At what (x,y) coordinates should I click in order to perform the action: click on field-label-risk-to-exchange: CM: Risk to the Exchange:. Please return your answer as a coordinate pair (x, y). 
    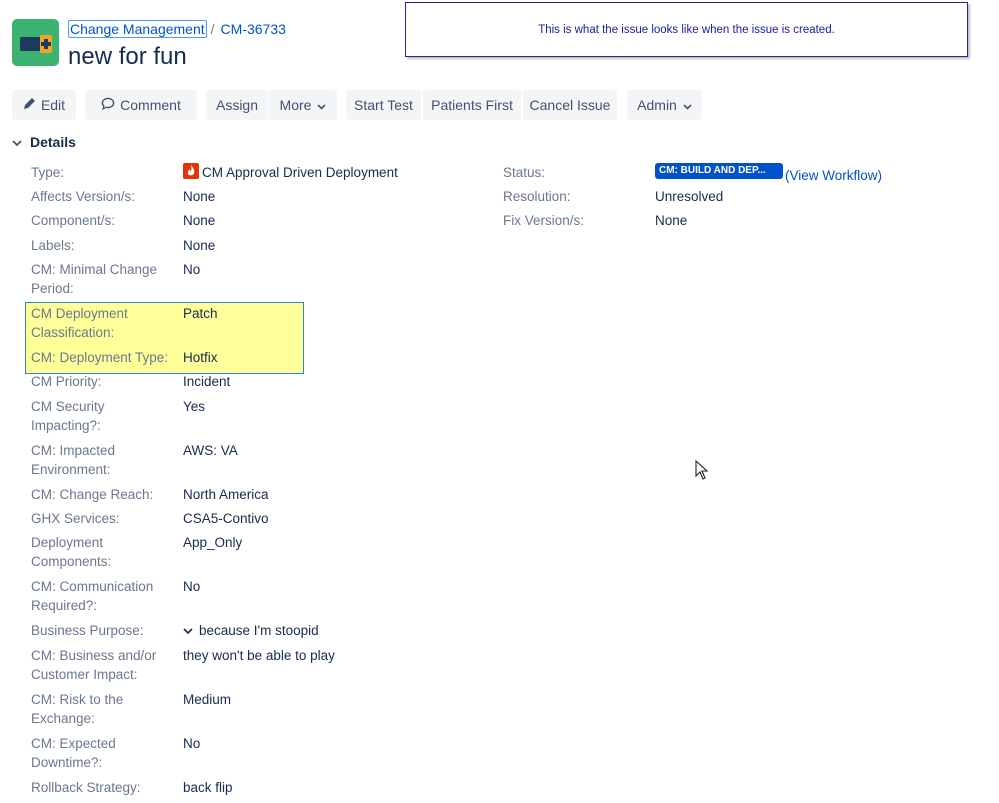
    Looking at the image, I should click on (77, 709).